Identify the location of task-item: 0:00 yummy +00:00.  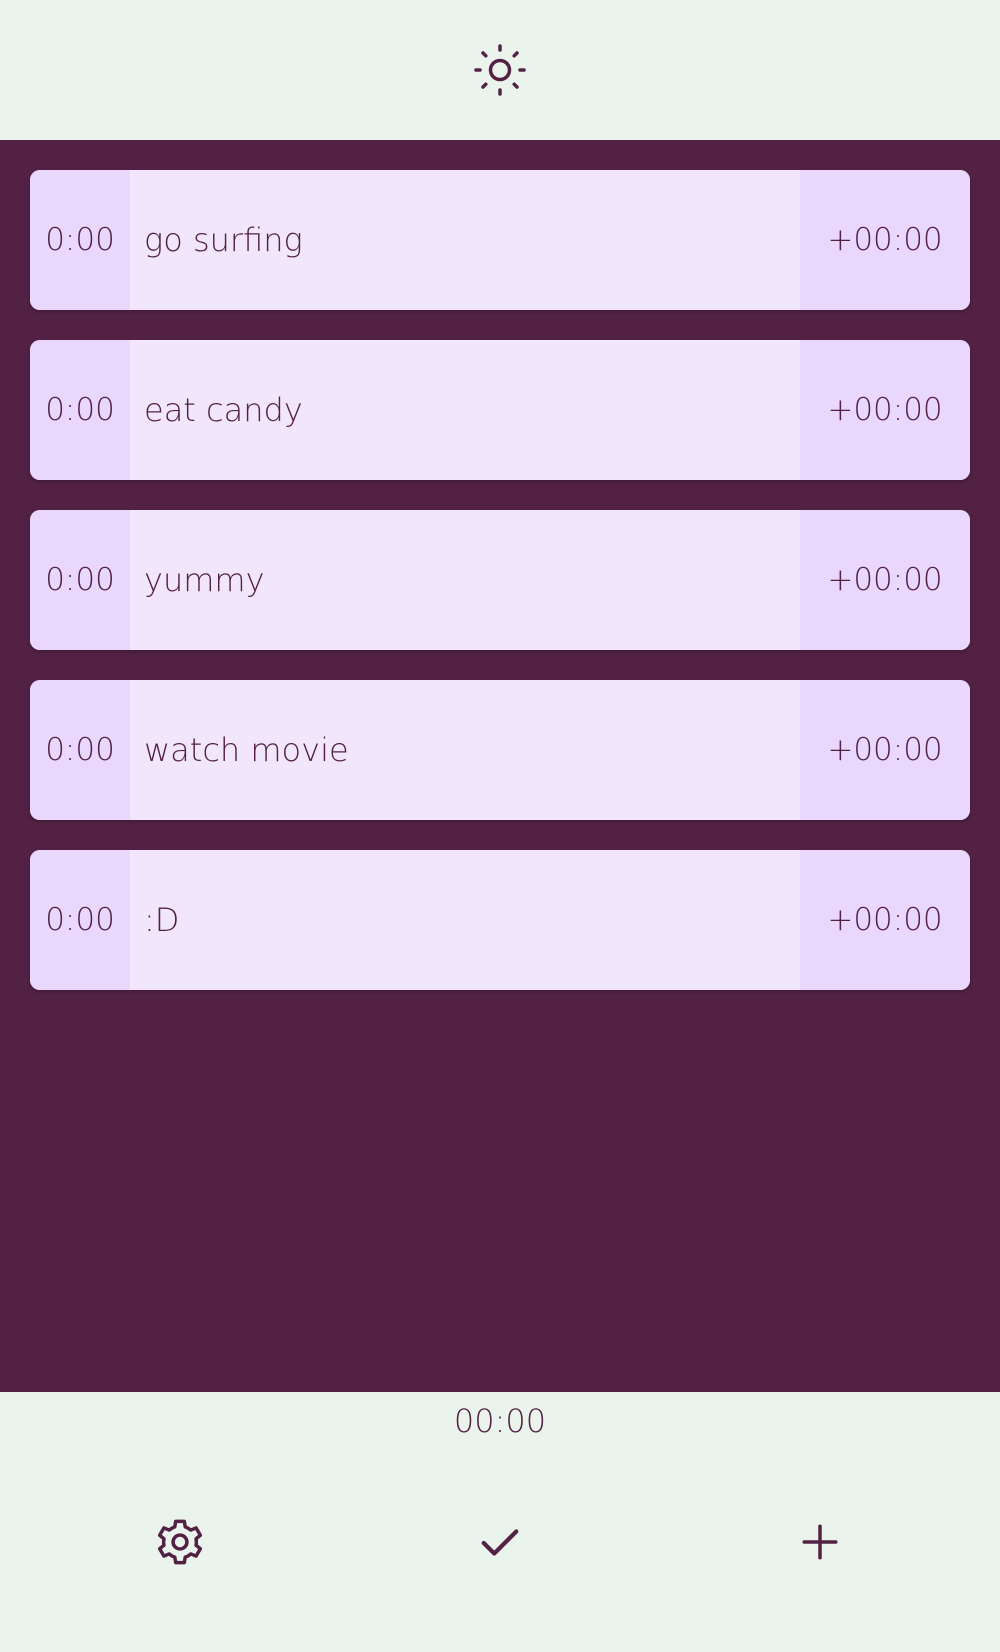
(500, 580).